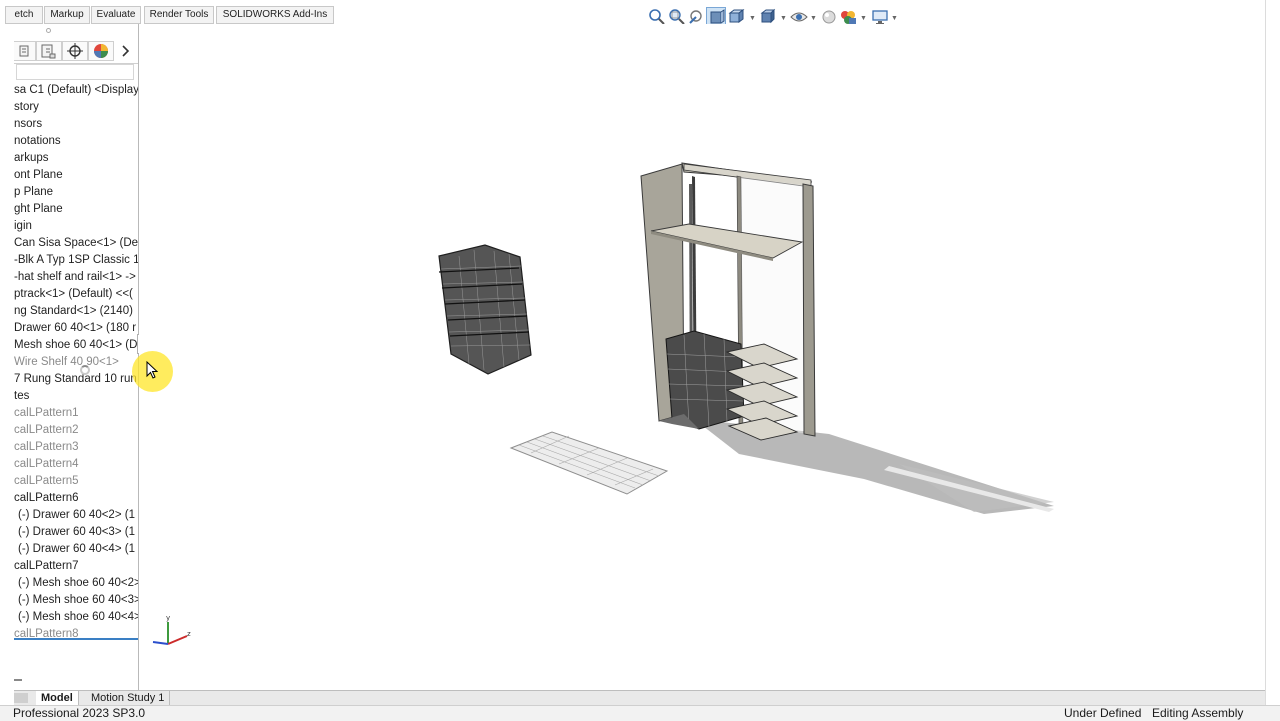  What do you see at coordinates (85, 370) in the screenshot?
I see `busy-spinner-icon` at bounding box center [85, 370].